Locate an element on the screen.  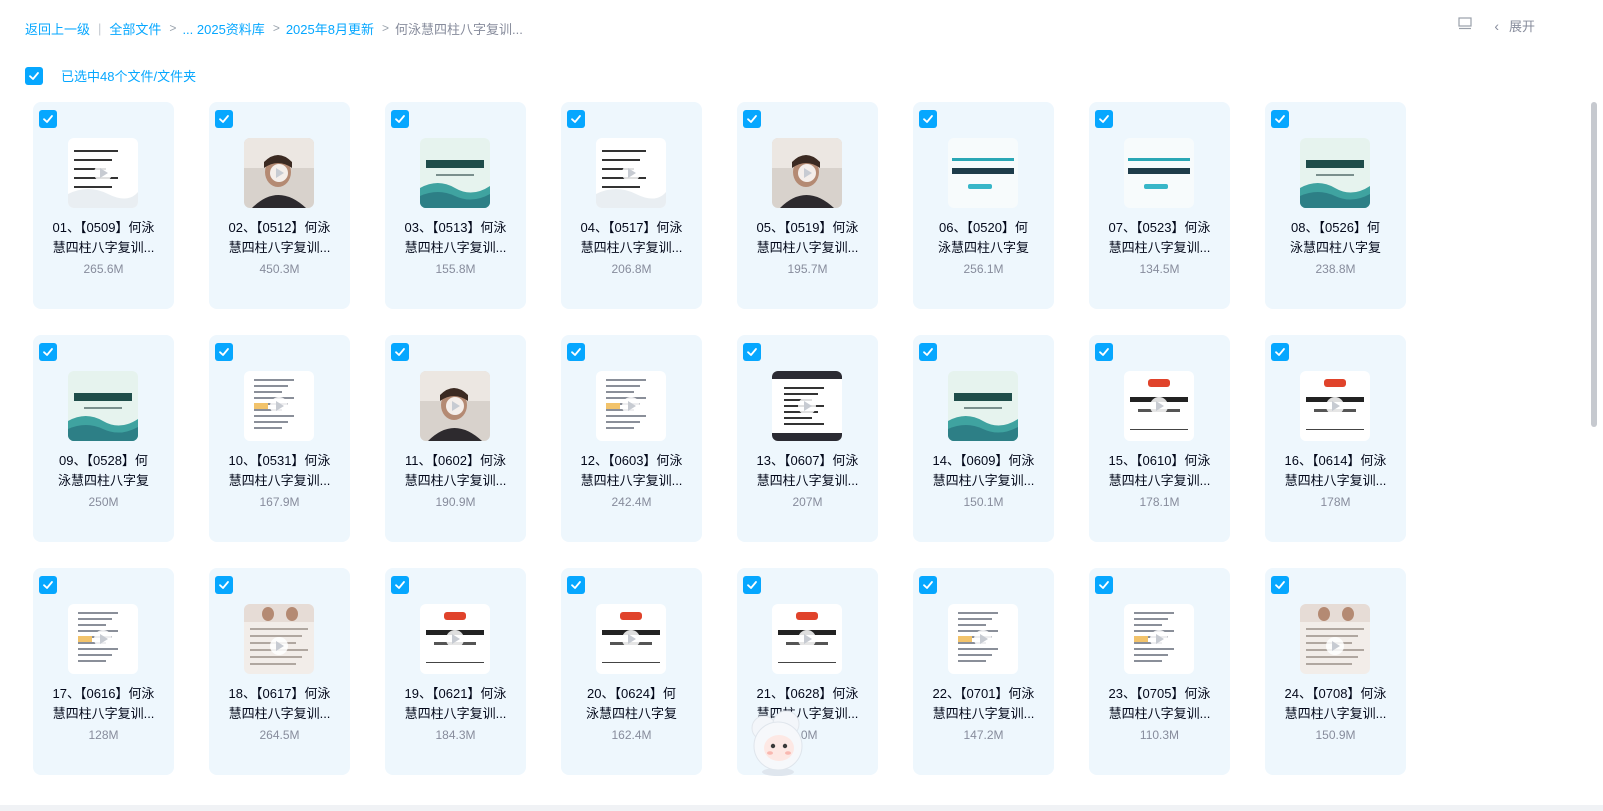
file-card: 03、【0513】何泳 慧四柱八字复训... 155.8M is located at coordinates (455, 205).